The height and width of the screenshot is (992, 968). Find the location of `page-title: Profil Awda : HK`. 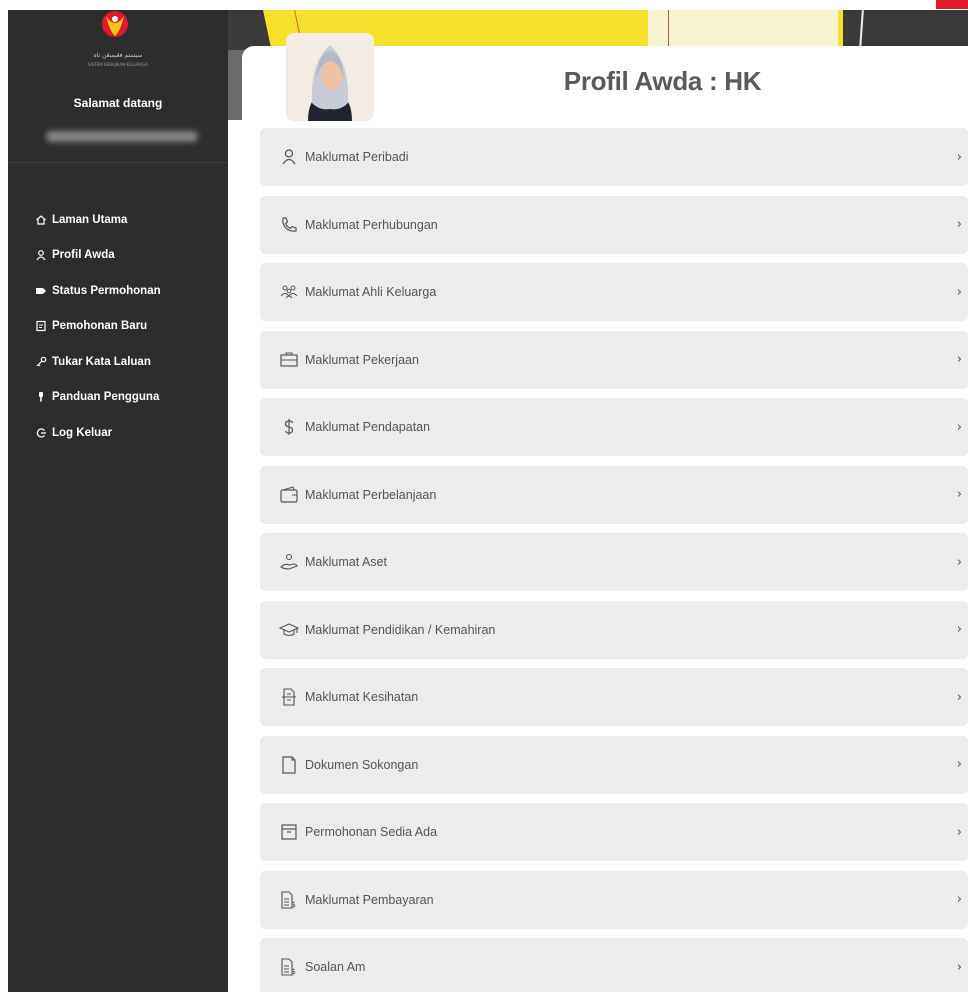

page-title: Profil Awda : HK is located at coordinates (662, 81).